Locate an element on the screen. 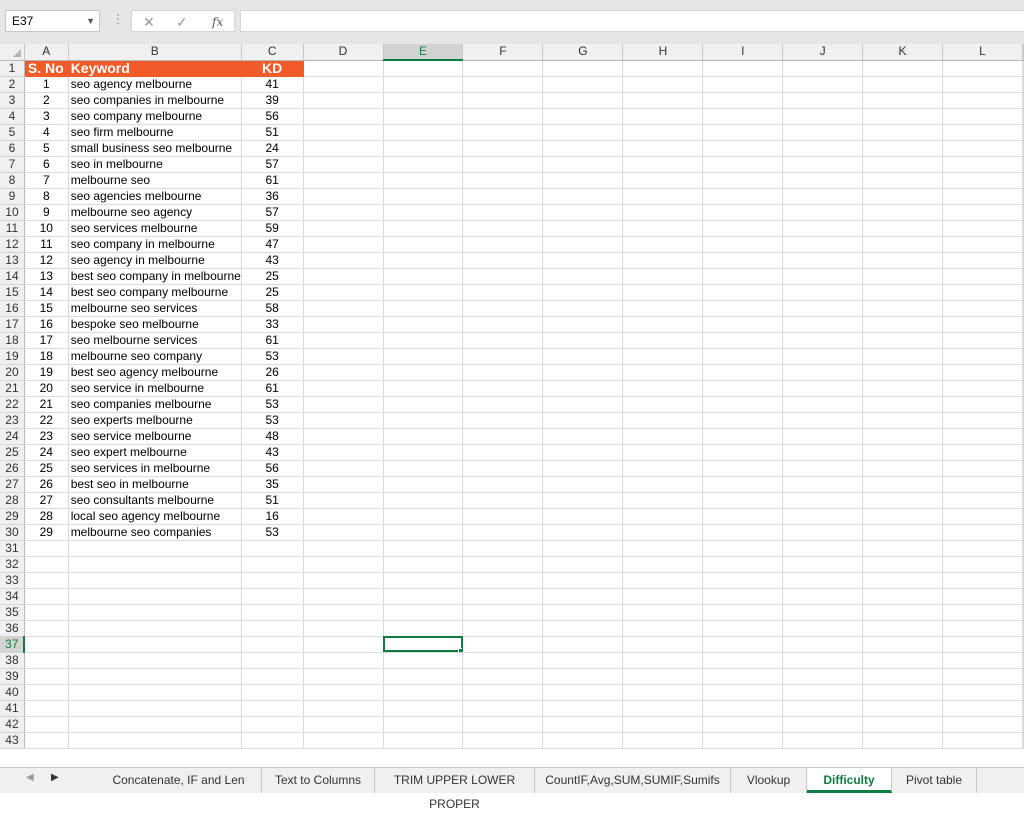 Image resolution: width=1024 pixels, height=816 pixels. cell-j3 is located at coordinates (823, 100).